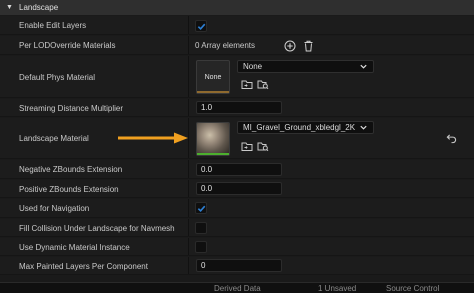 The width and height of the screenshot is (474, 293). Describe the element at coordinates (201, 247) in the screenshot. I see `dynamic-material-checkbox` at that location.